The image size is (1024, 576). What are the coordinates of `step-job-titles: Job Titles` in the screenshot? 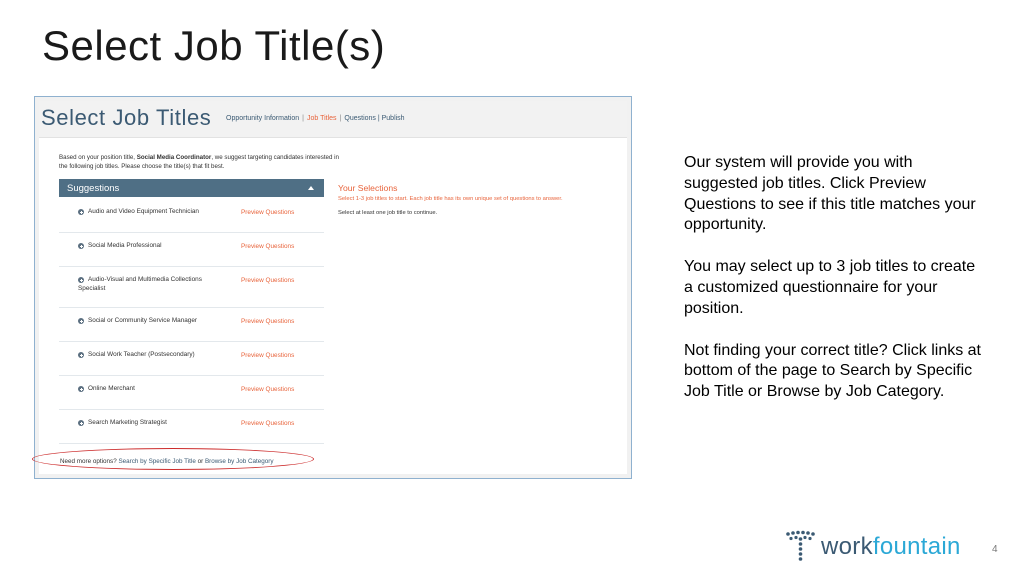 It's located at (322, 118).